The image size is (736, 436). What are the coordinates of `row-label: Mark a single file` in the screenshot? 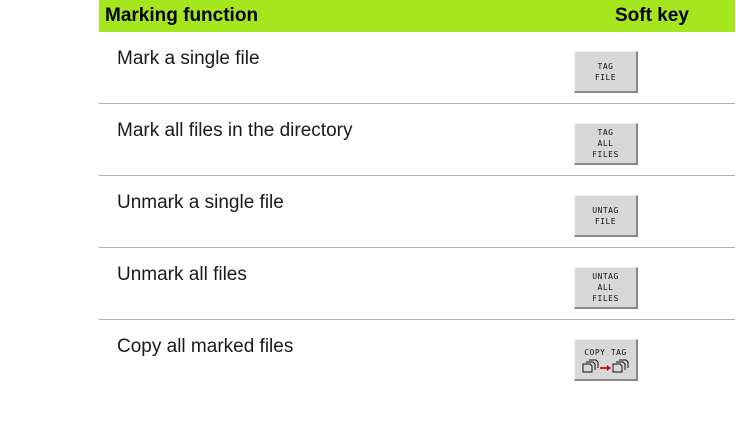 It's located at (188, 58).